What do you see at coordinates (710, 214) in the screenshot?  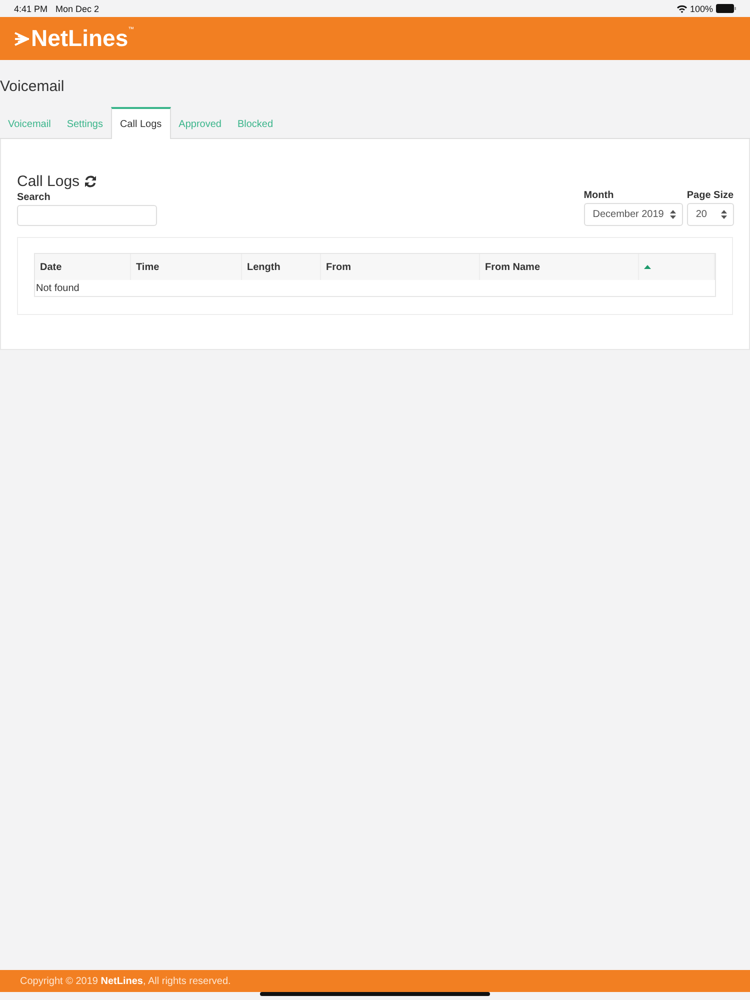 I see `page-size-select: 20` at bounding box center [710, 214].